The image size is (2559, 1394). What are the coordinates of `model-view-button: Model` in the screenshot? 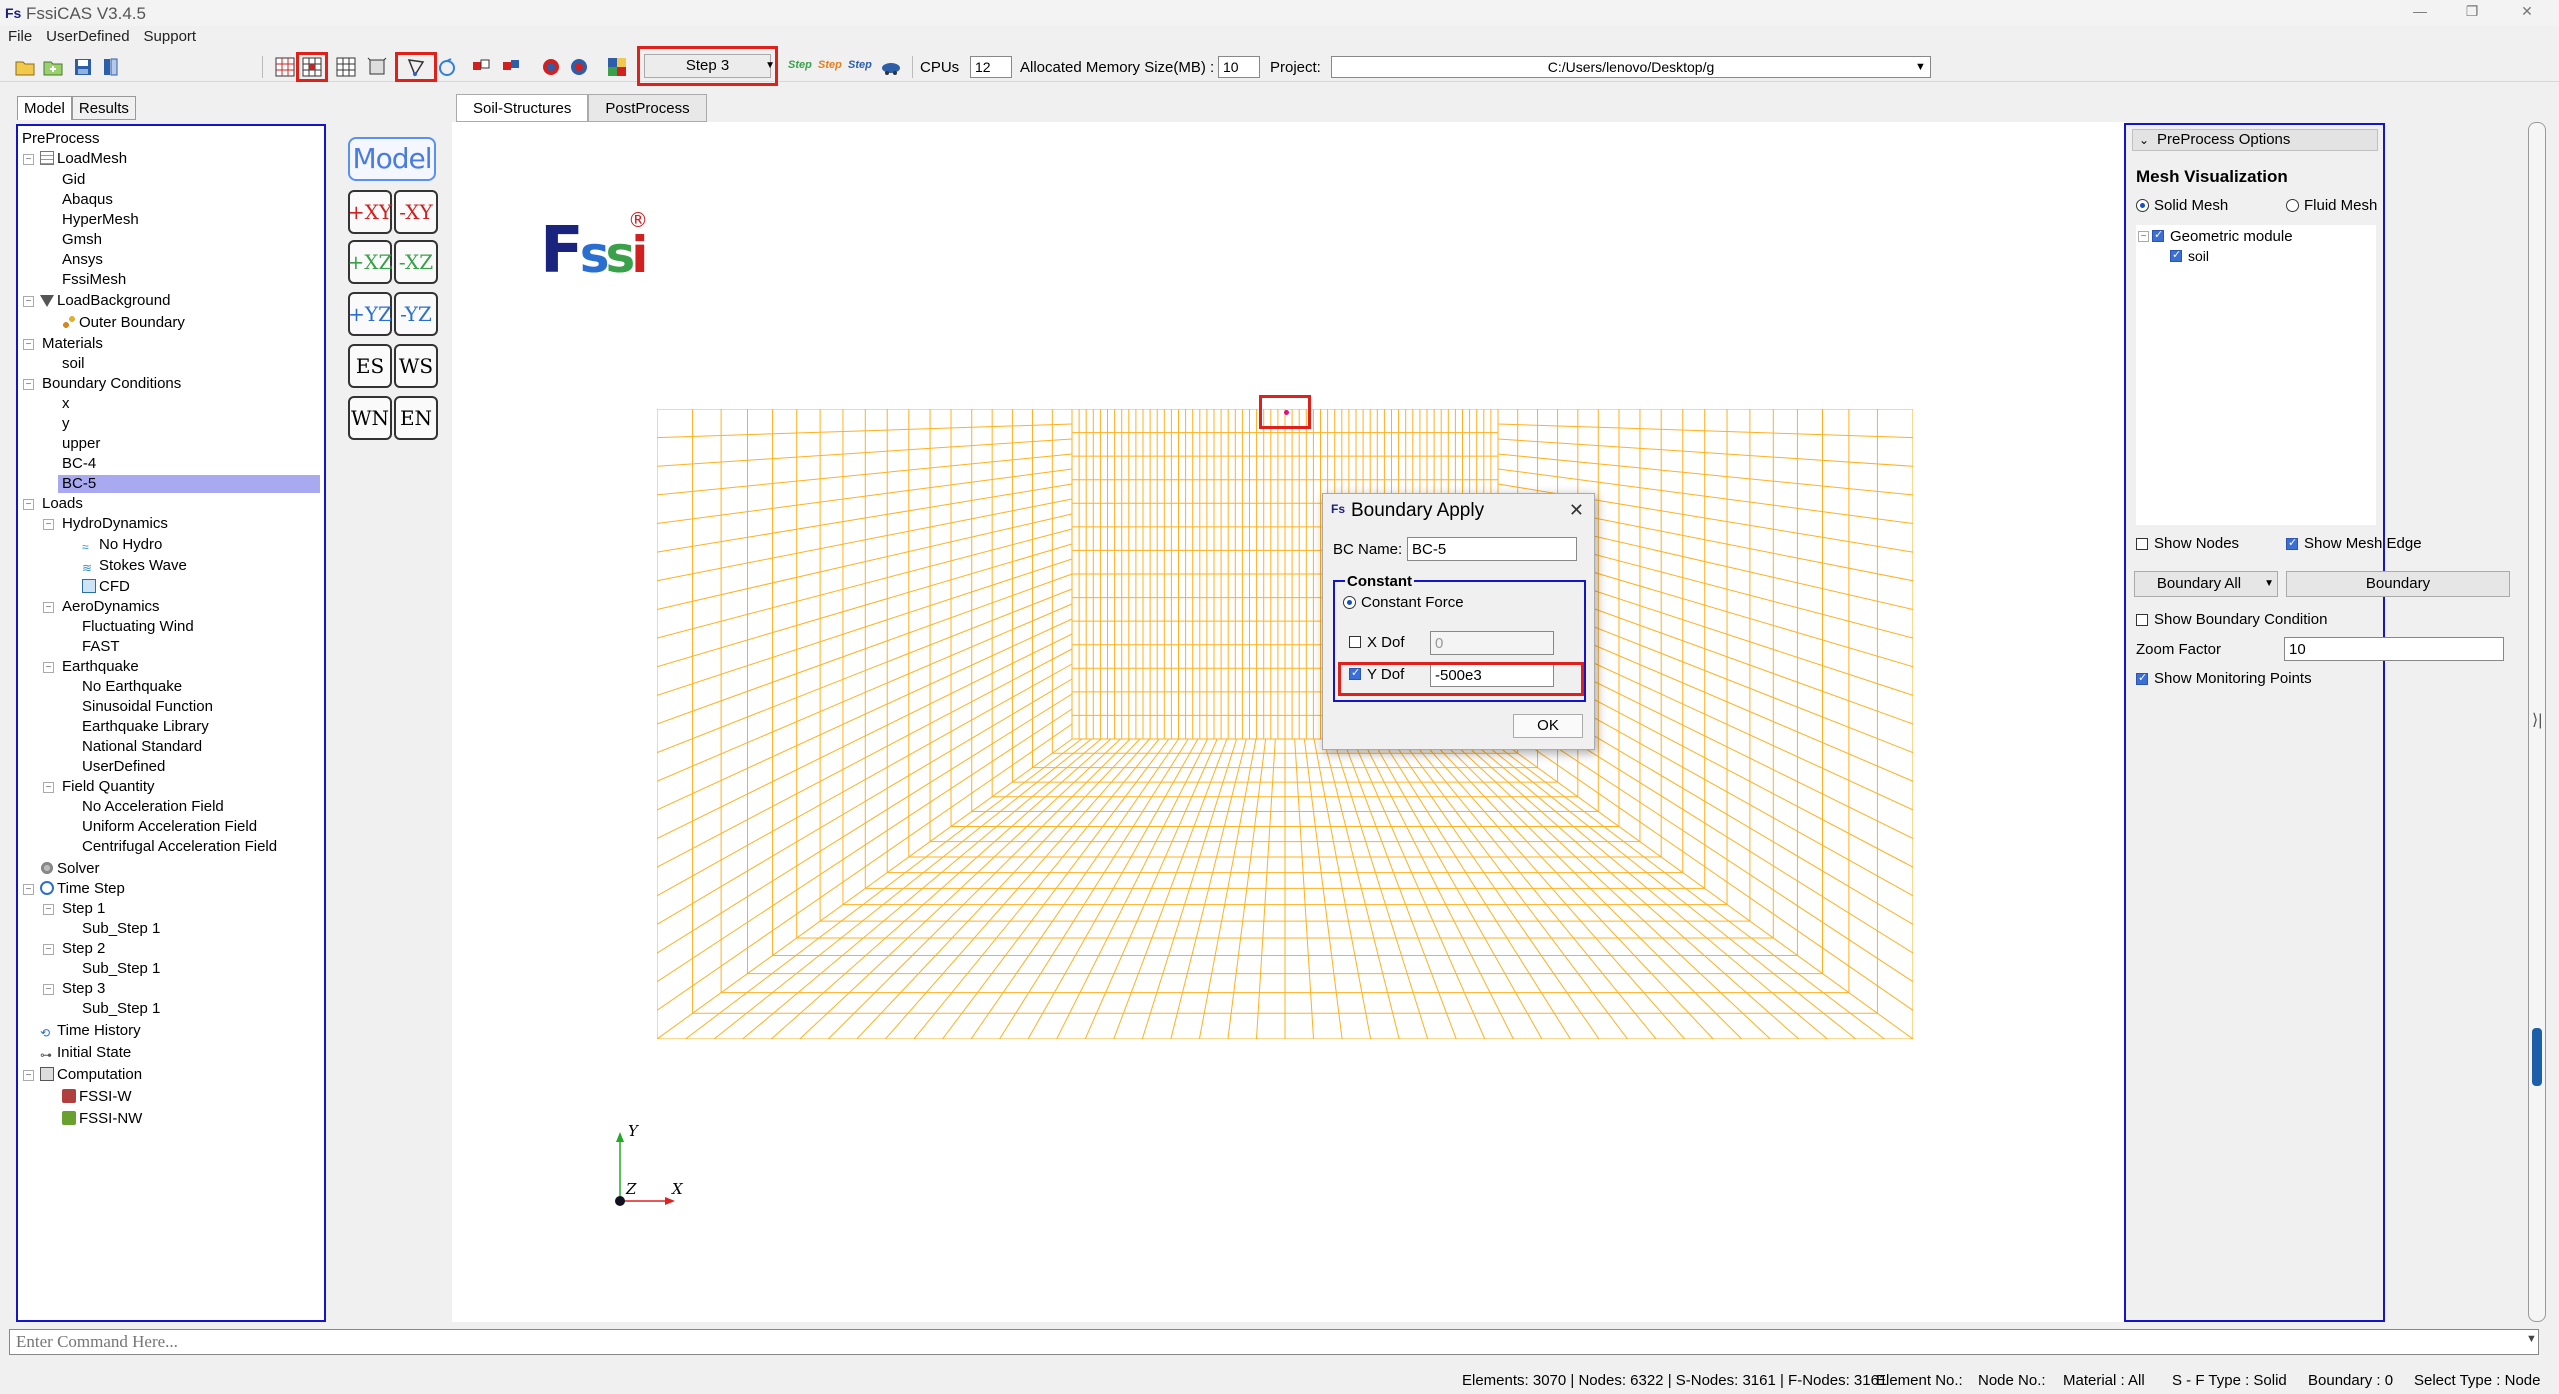 It's located at (392, 159).